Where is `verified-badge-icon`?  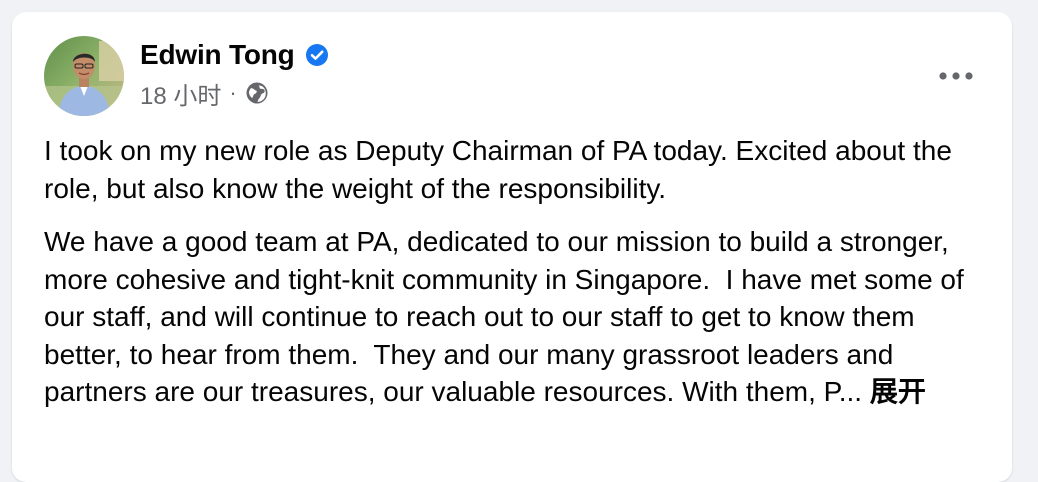 verified-badge-icon is located at coordinates (317, 55).